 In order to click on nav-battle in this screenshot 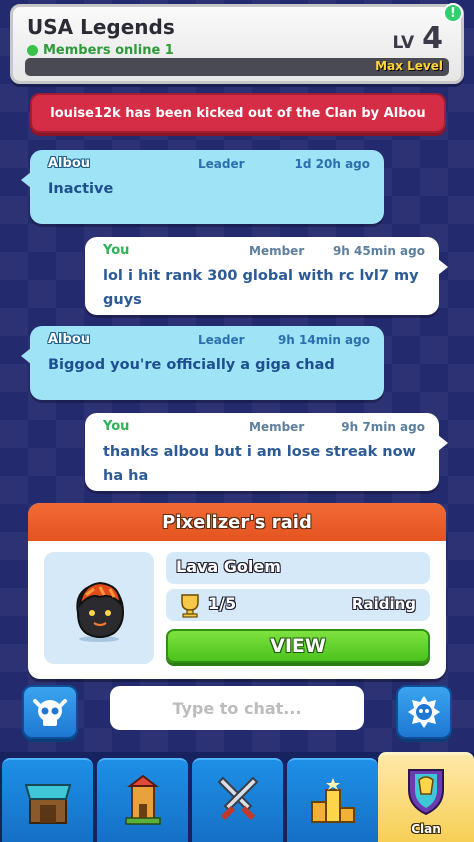, I will do `click(237, 800)`.